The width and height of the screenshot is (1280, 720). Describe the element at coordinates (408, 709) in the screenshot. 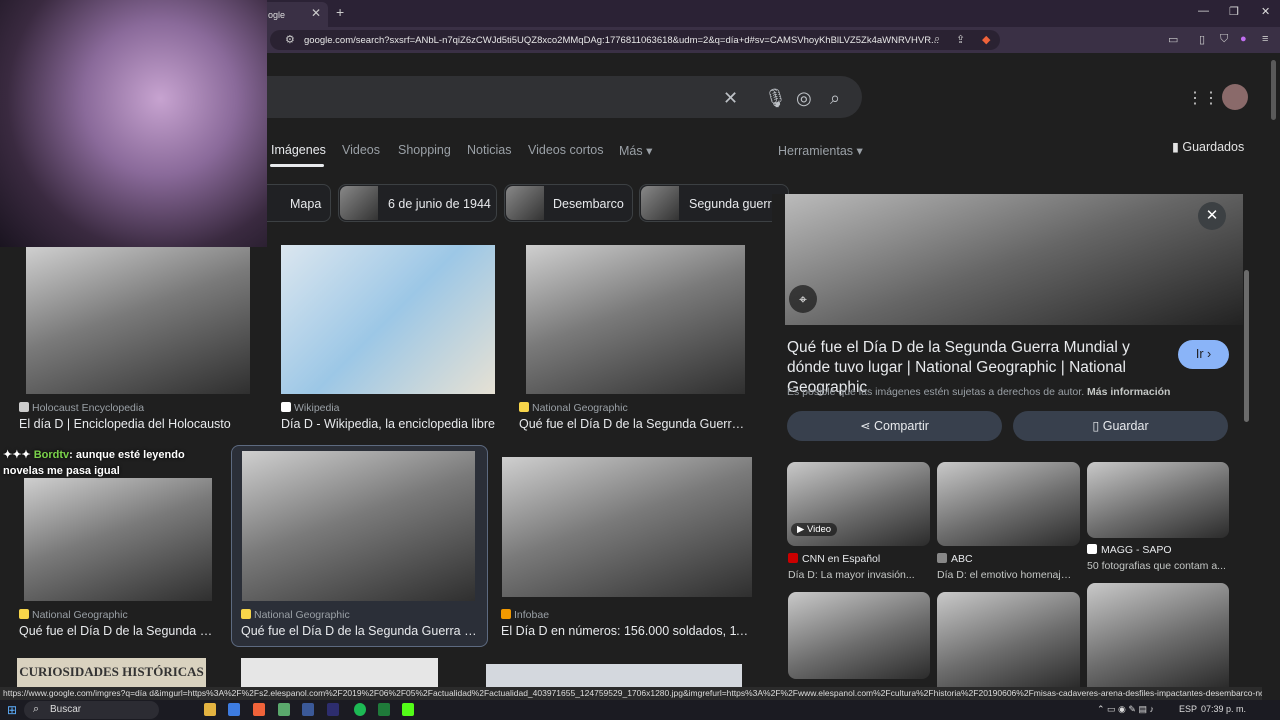

I see `kick-icon` at that location.